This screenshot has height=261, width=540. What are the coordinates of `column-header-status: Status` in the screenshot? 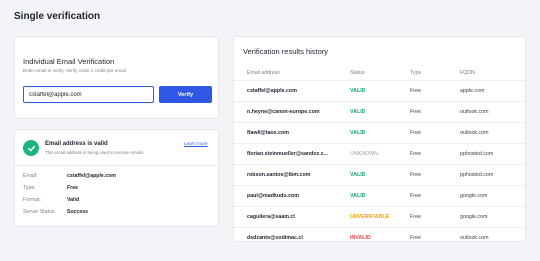 It's located at (357, 73).